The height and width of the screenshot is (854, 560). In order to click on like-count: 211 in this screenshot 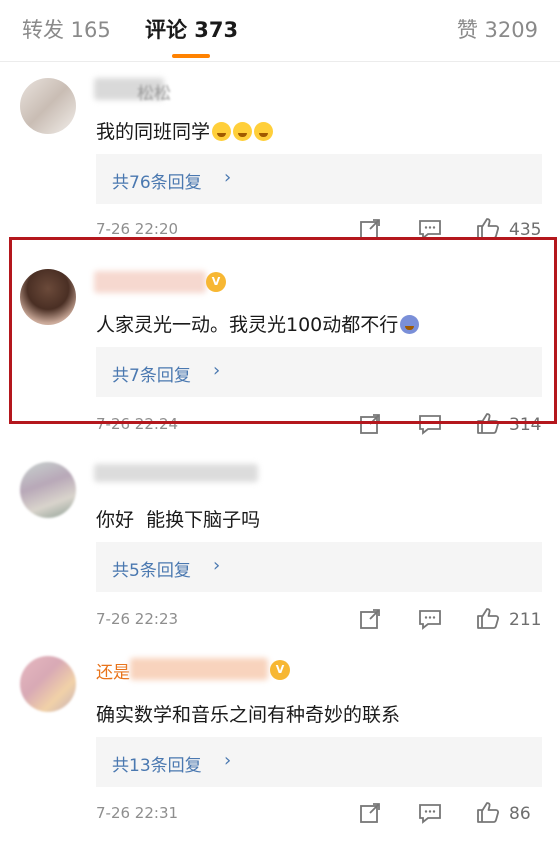, I will do `click(525, 620)`.